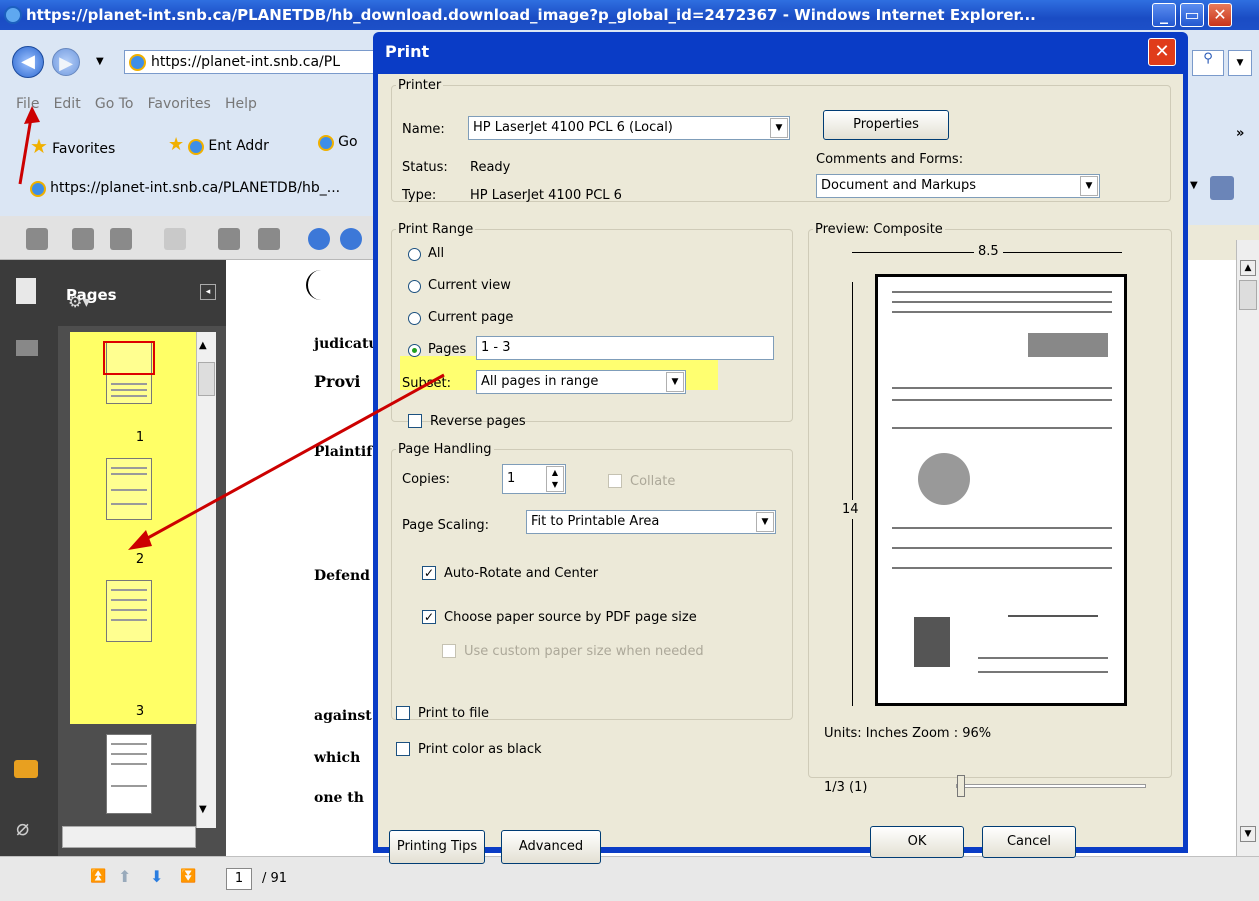 The height and width of the screenshot is (901, 1259). Describe the element at coordinates (32, 115) in the screenshot. I see `arrow-head-file-menu` at that location.